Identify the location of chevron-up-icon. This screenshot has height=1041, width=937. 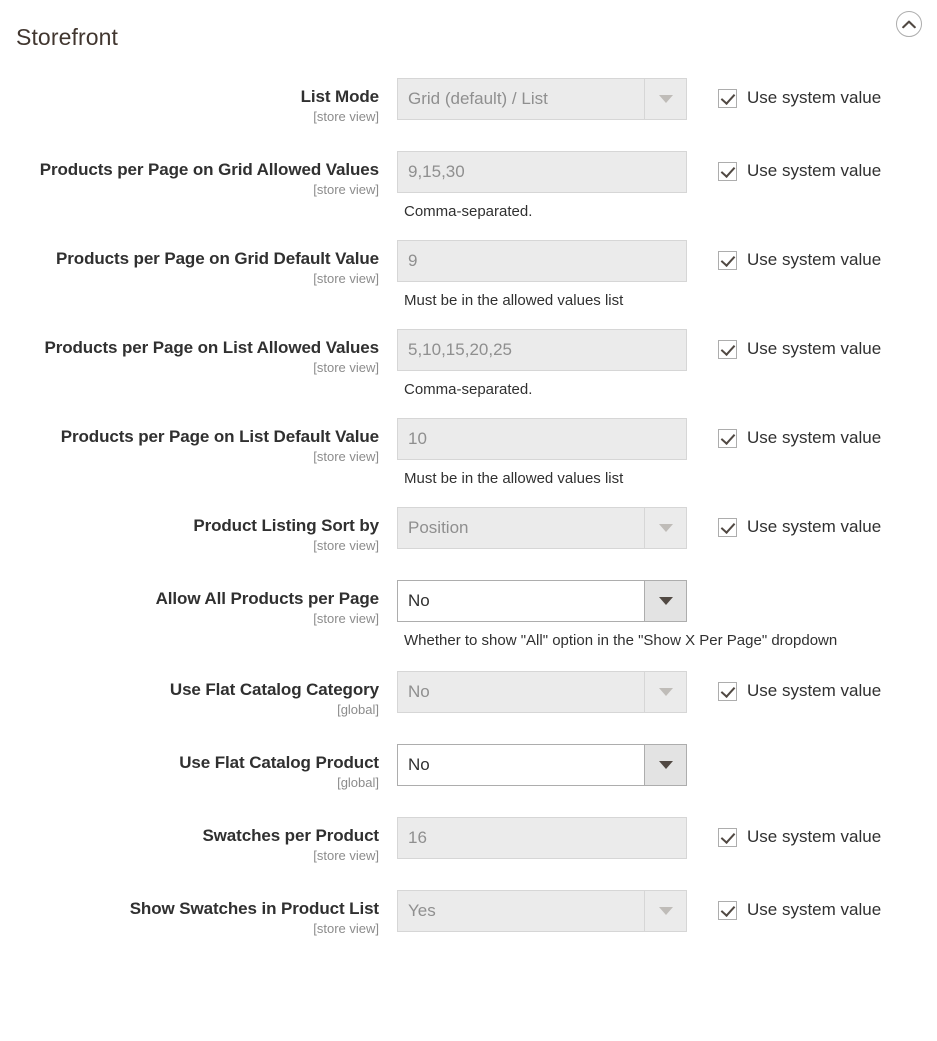
(909, 24).